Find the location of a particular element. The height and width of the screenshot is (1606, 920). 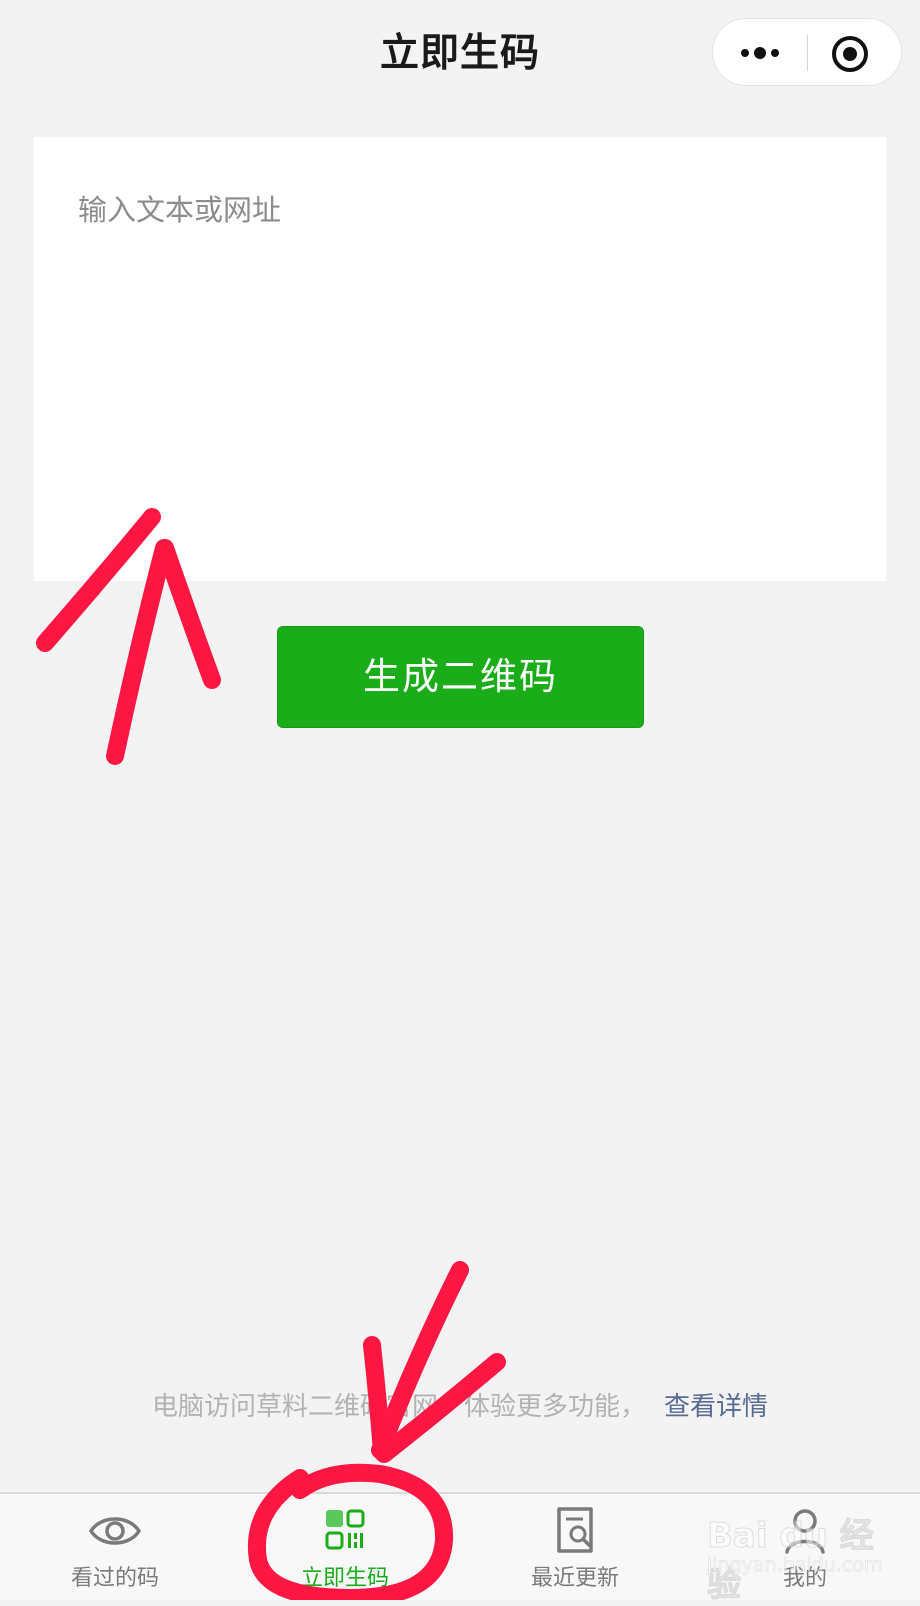

view-details-link: 查看详情 is located at coordinates (716, 1407).